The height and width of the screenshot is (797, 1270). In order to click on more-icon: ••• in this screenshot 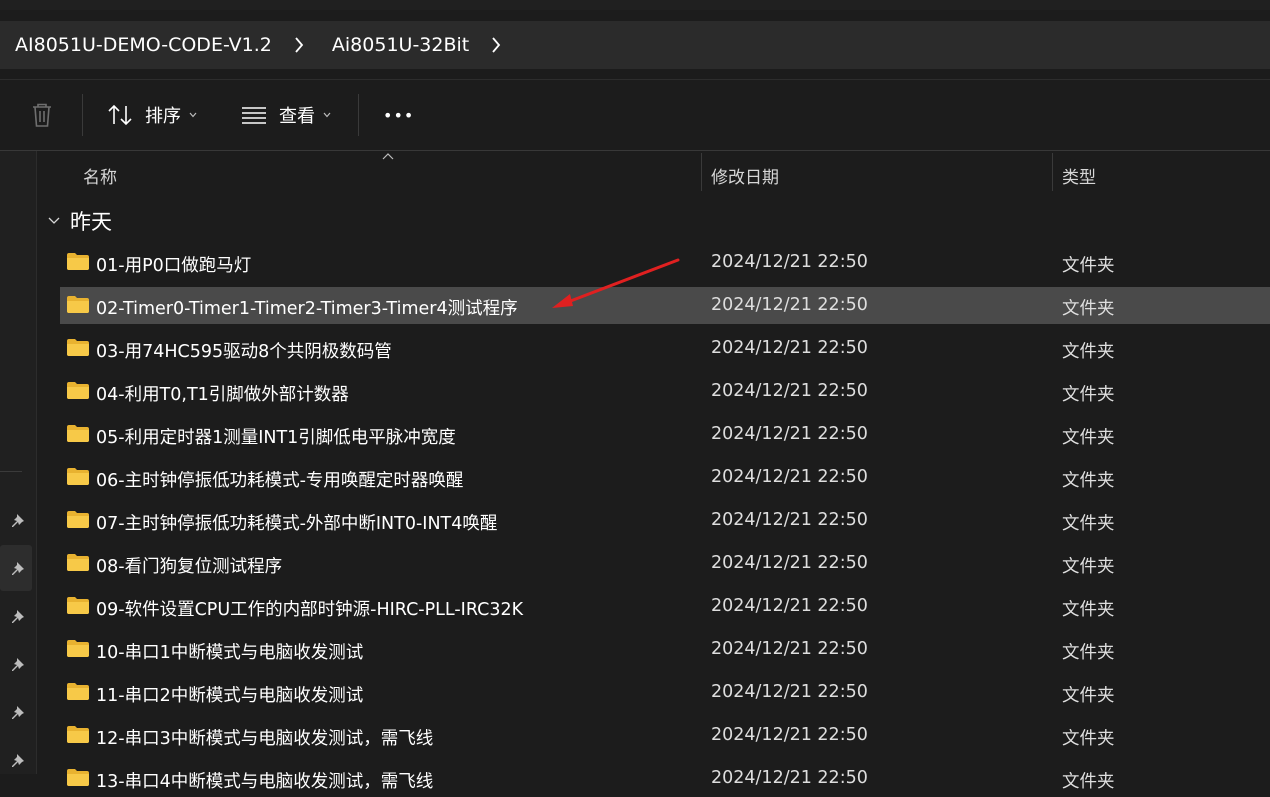, I will do `click(399, 115)`.